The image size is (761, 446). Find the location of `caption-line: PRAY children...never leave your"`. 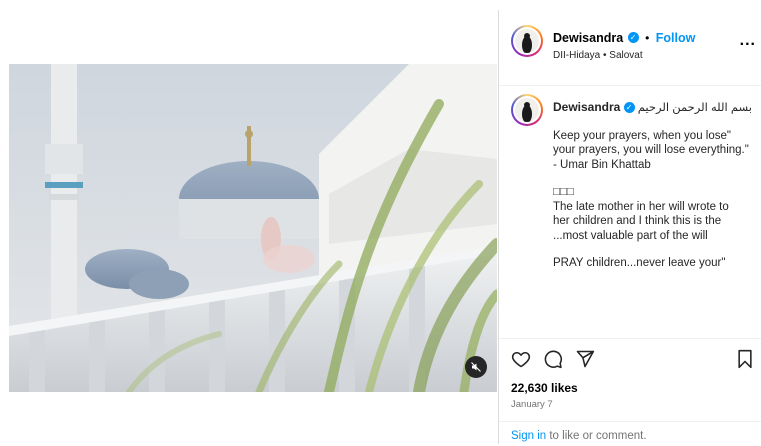

caption-line: PRAY children...never leave your" is located at coordinates (639, 263).